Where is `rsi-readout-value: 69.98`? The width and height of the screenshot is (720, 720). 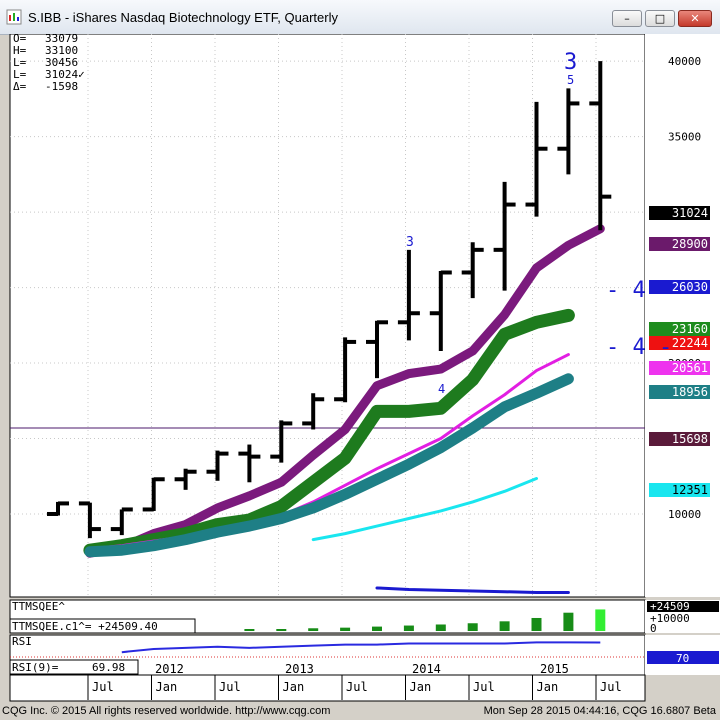 rsi-readout-value: 69.98 is located at coordinates (108, 667).